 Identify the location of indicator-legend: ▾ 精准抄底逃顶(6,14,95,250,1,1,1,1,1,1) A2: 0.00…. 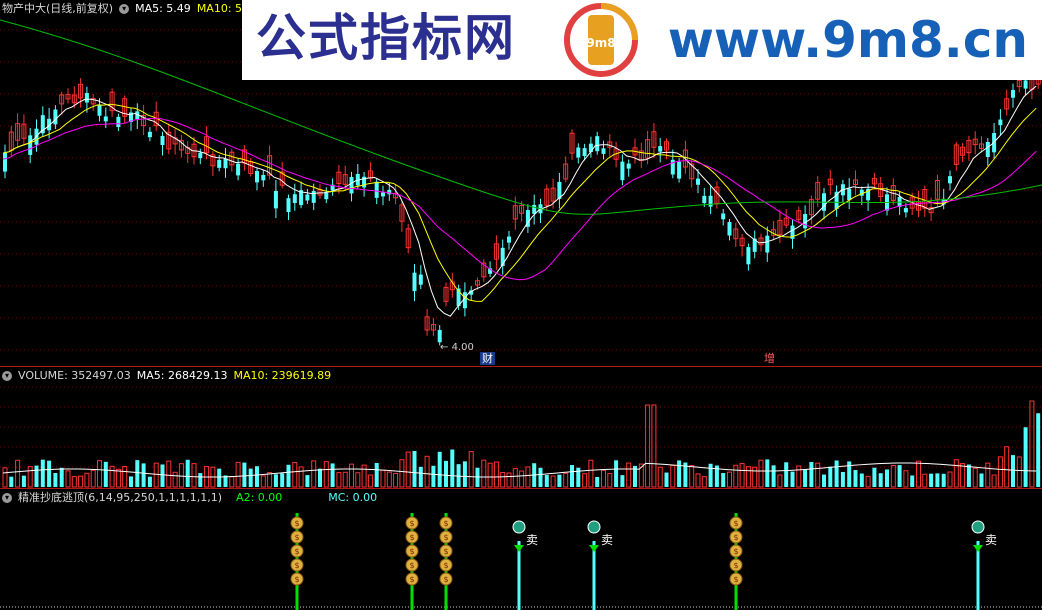
(192, 498).